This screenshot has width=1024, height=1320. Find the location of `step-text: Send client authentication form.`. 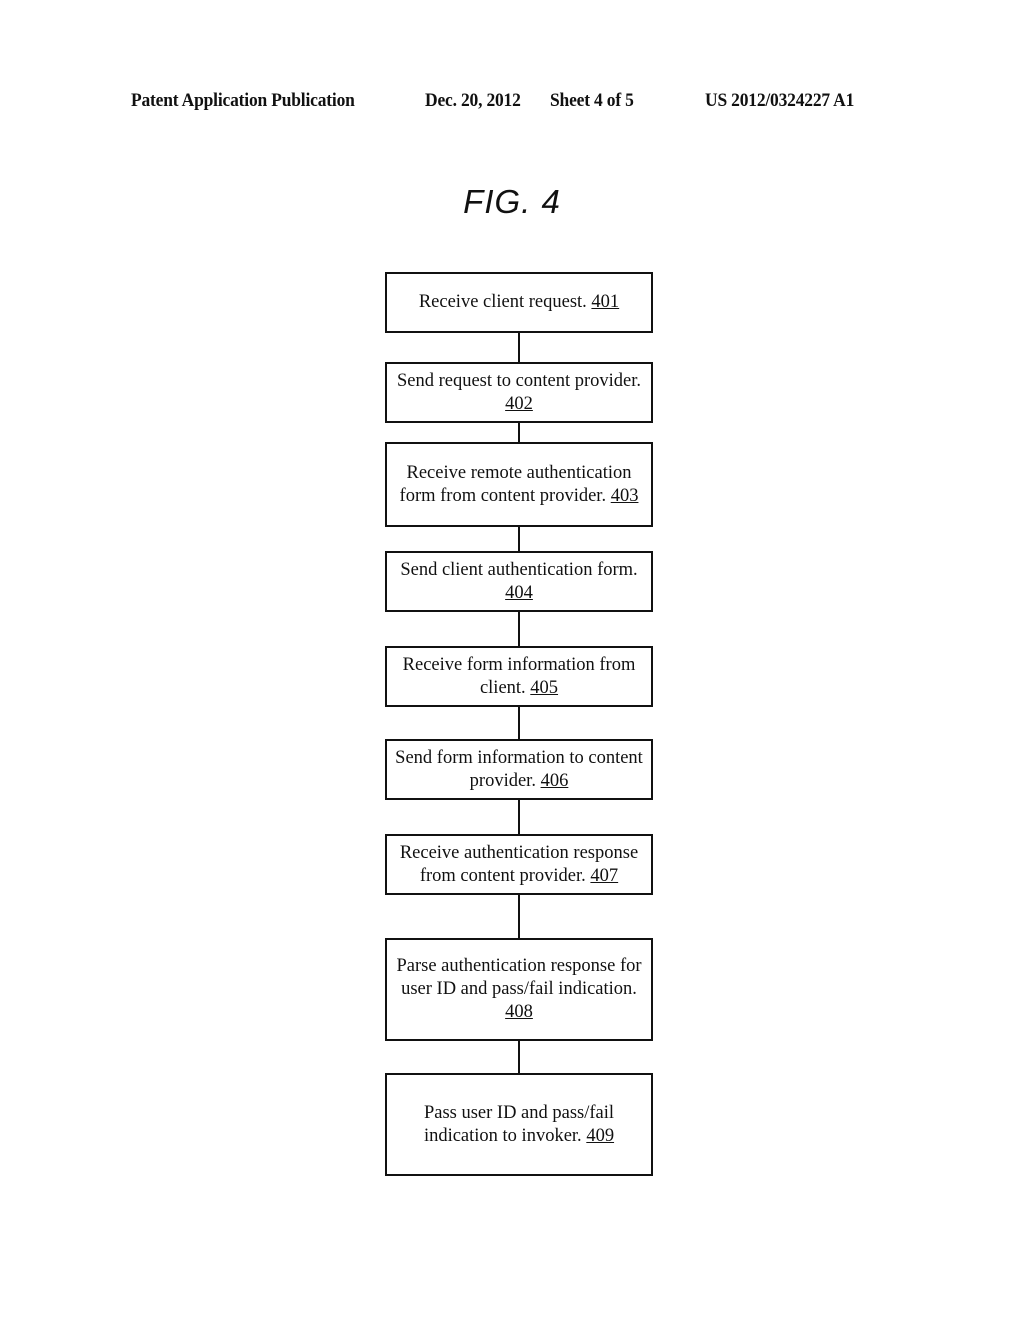

step-text: Send client authentication form. is located at coordinates (519, 569).